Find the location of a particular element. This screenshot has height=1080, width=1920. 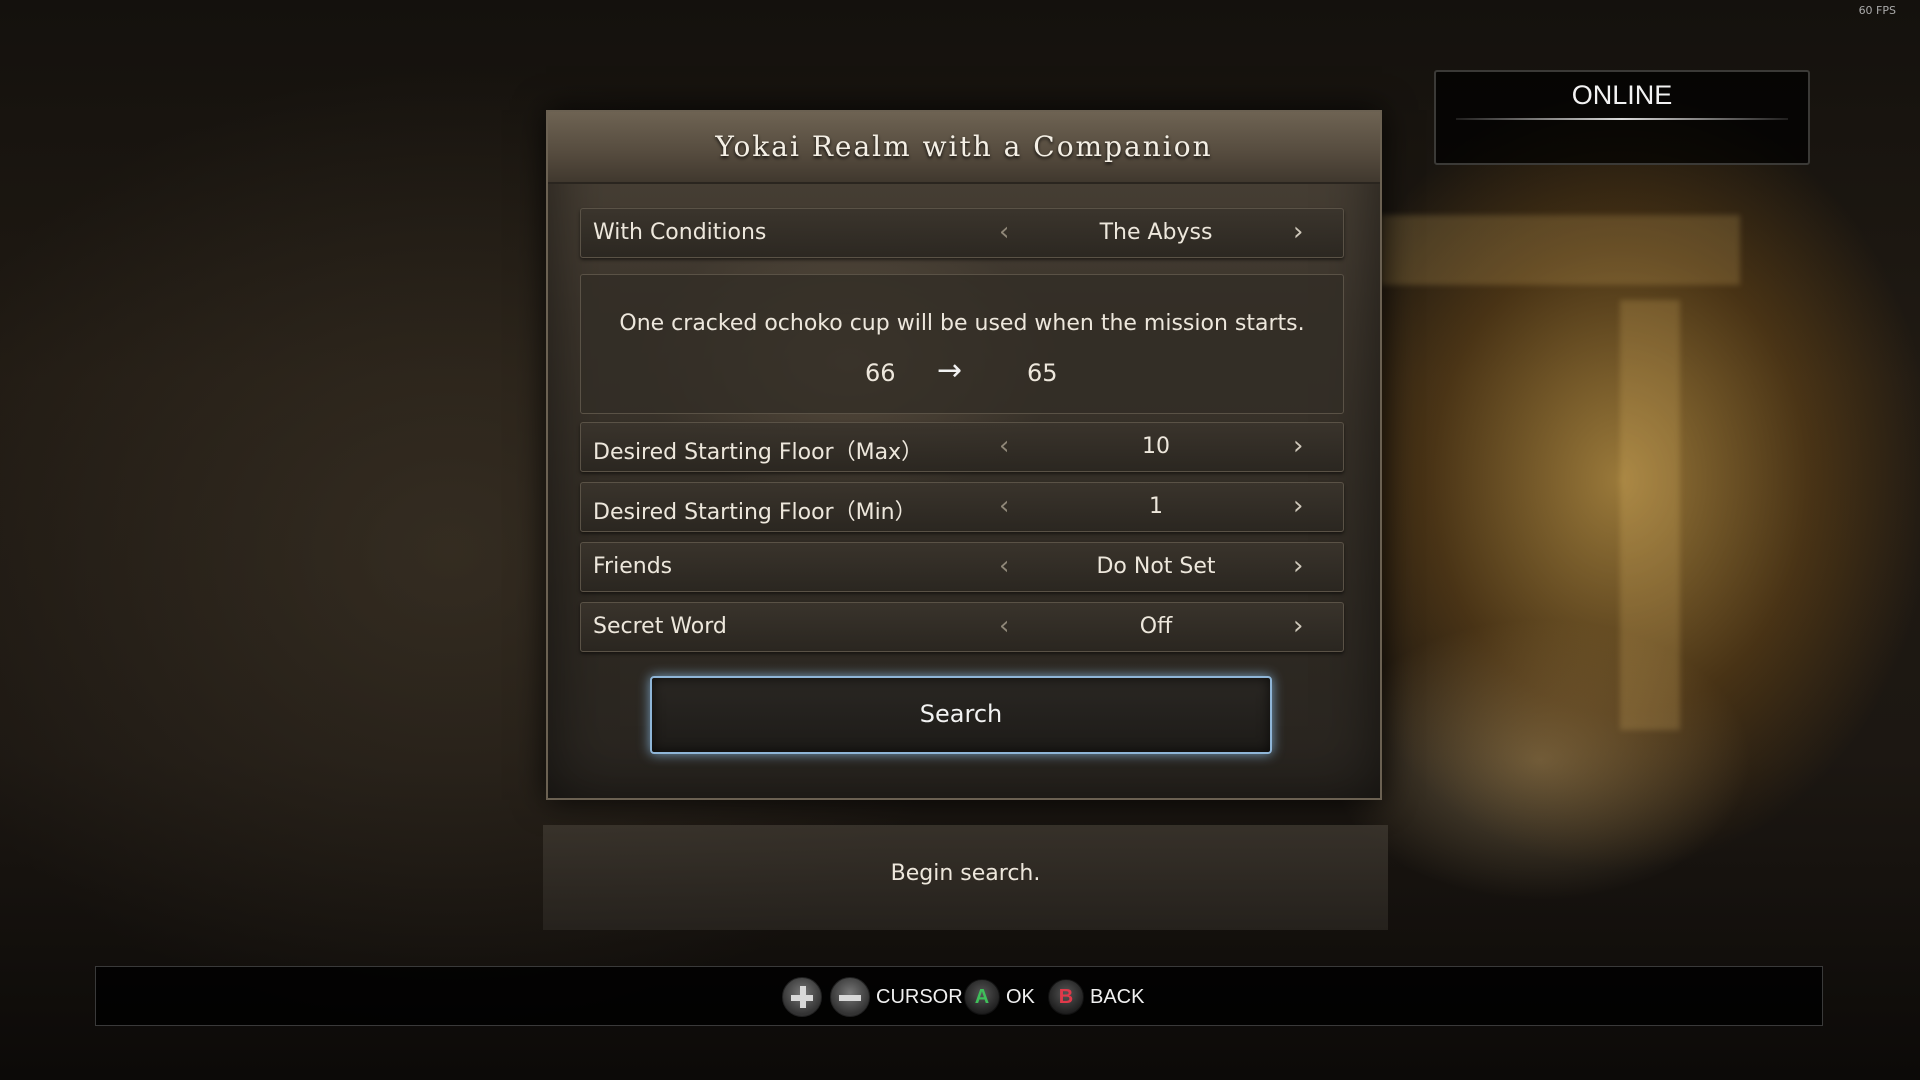

dialog-header: Yokai Realm with a Companion is located at coordinates (964, 148).